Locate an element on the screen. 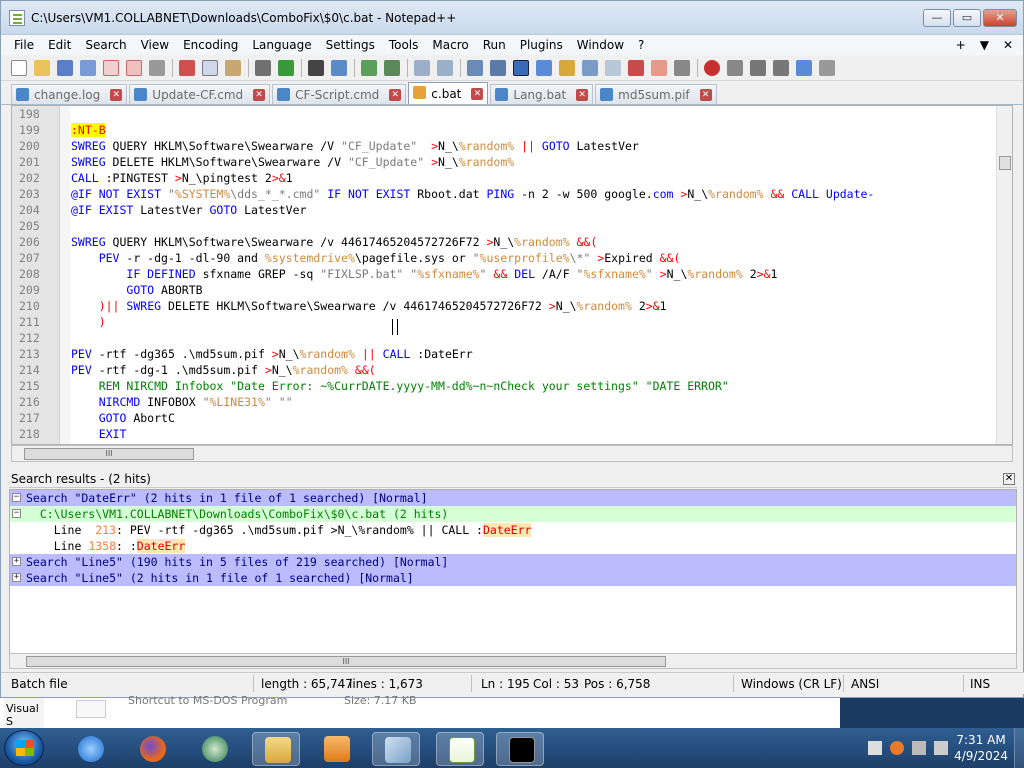 The height and width of the screenshot is (768, 1024). close-document-icon: ✕ is located at coordinates (1008, 45).